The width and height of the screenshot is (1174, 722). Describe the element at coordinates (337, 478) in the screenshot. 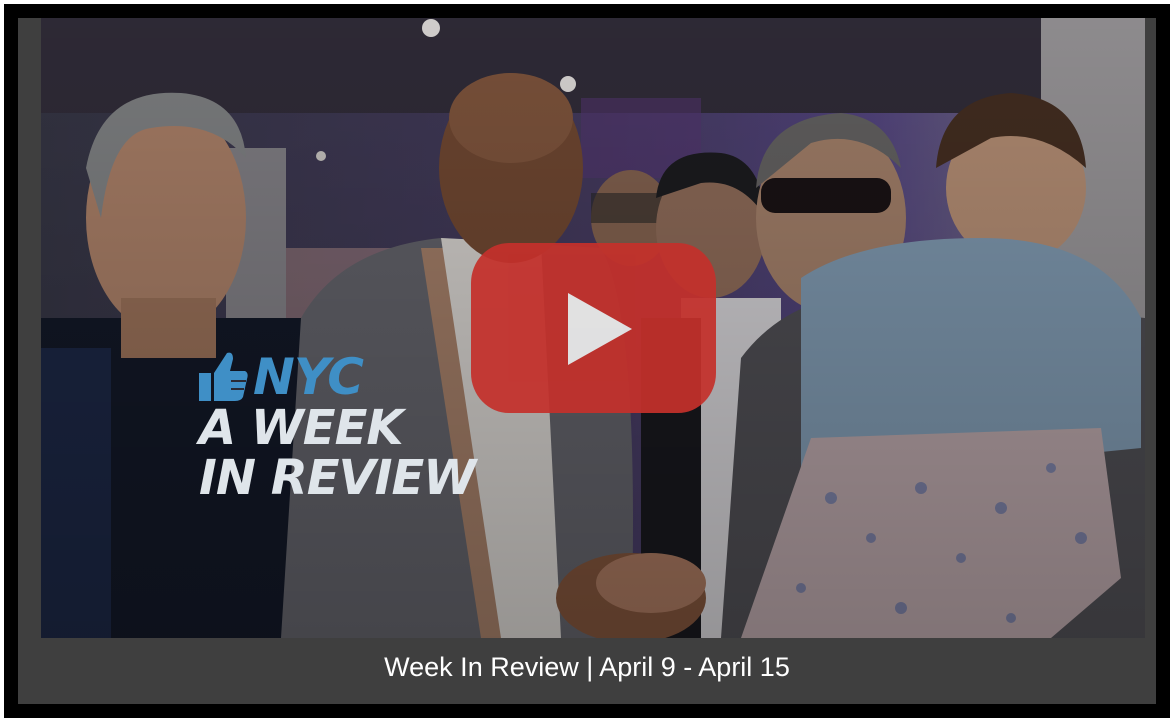

I see `brand-title-line2: IN REVIEW` at that location.